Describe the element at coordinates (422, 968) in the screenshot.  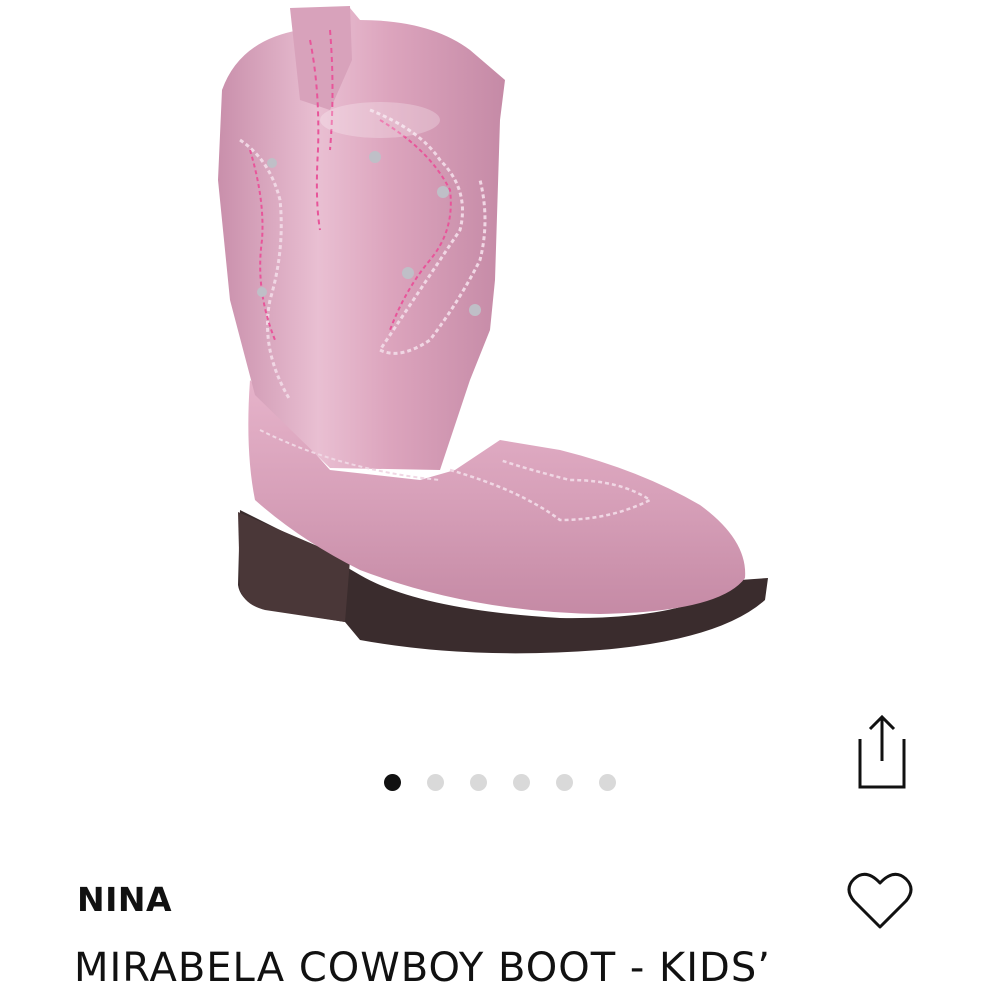
I see `product-title: MIRABELA COWBOY BOOT - KIDS’` at that location.